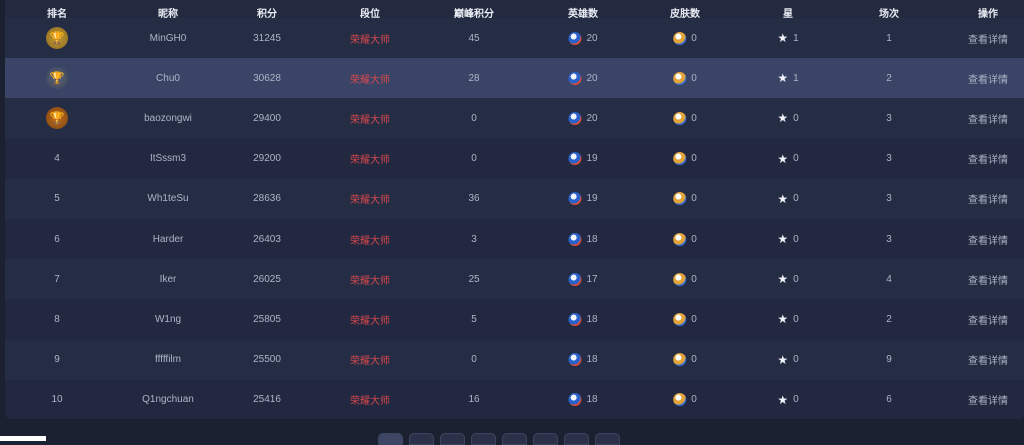 This screenshot has width=1024, height=445. I want to click on star-count: 1, so click(796, 78).